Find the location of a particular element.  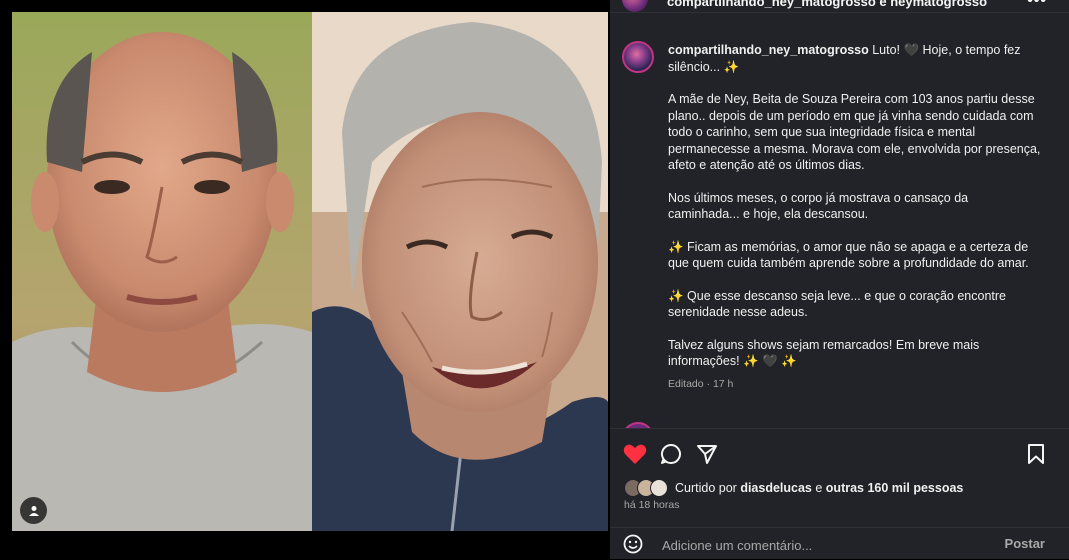

liker-avatar is located at coordinates (659, 488).